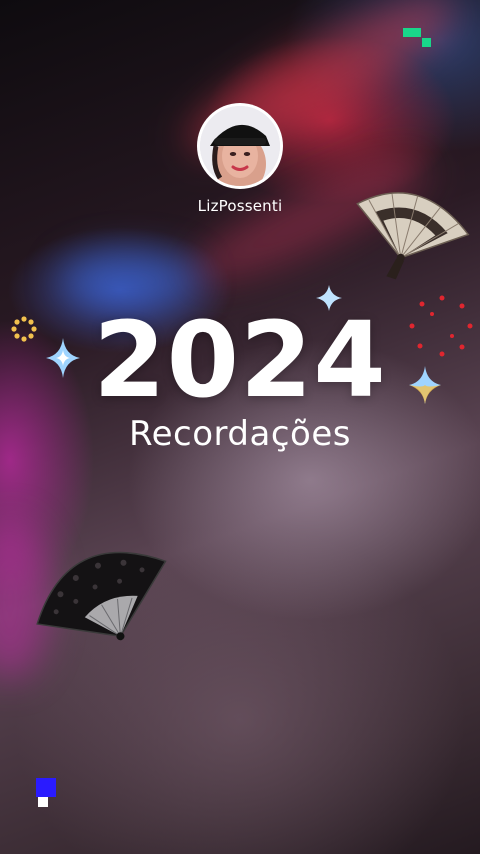 The height and width of the screenshot is (854, 480). Describe the element at coordinates (46, 793) in the screenshot. I see `pixel-decoration-bottom` at that location.